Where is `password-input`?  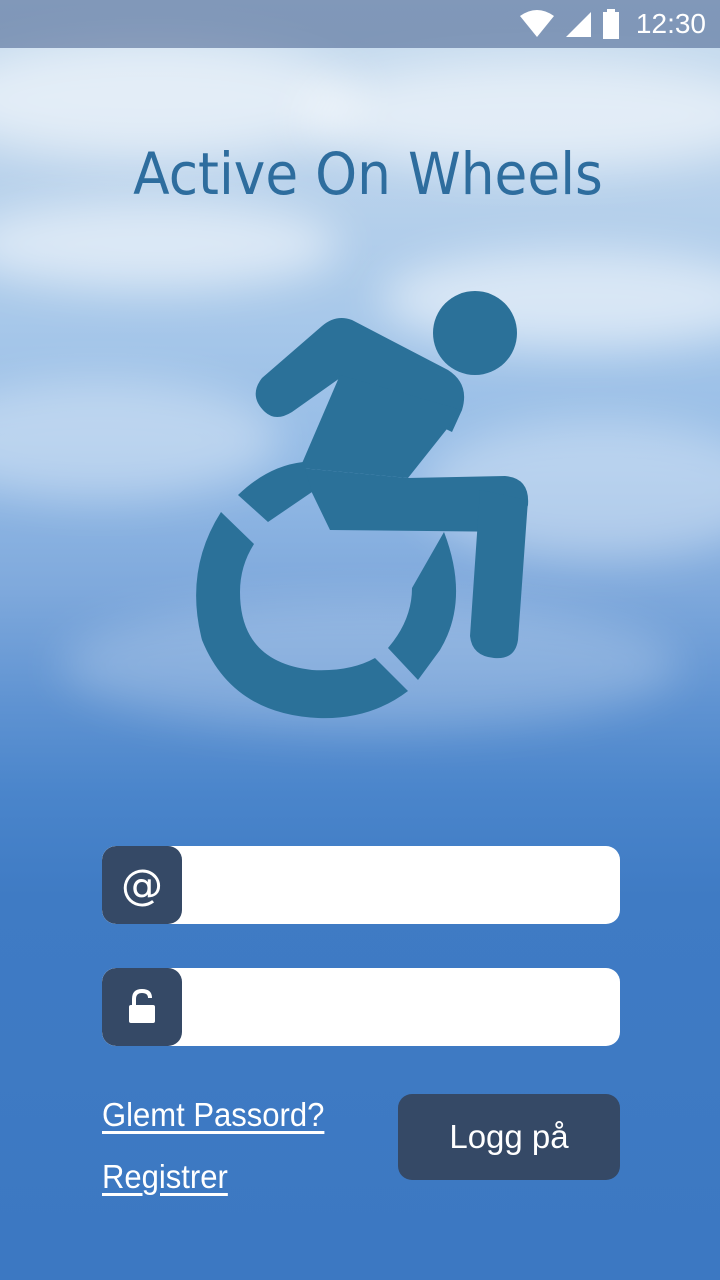 password-input is located at coordinates (399, 1007).